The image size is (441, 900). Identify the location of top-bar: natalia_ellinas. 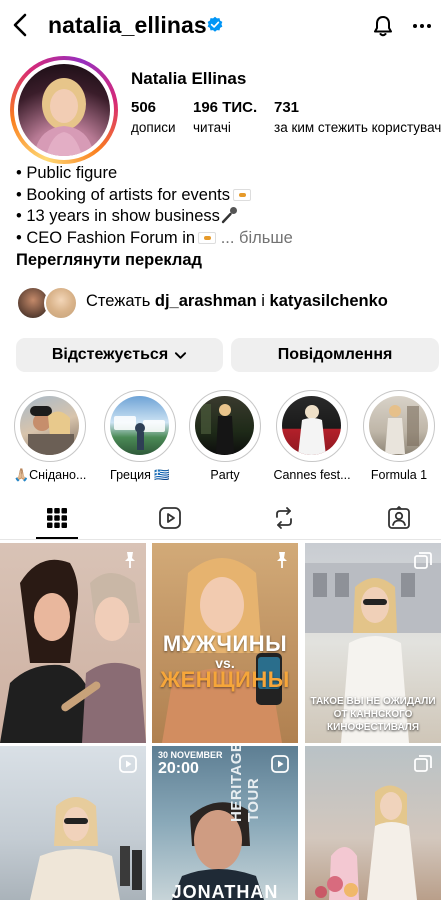
(220, 26).